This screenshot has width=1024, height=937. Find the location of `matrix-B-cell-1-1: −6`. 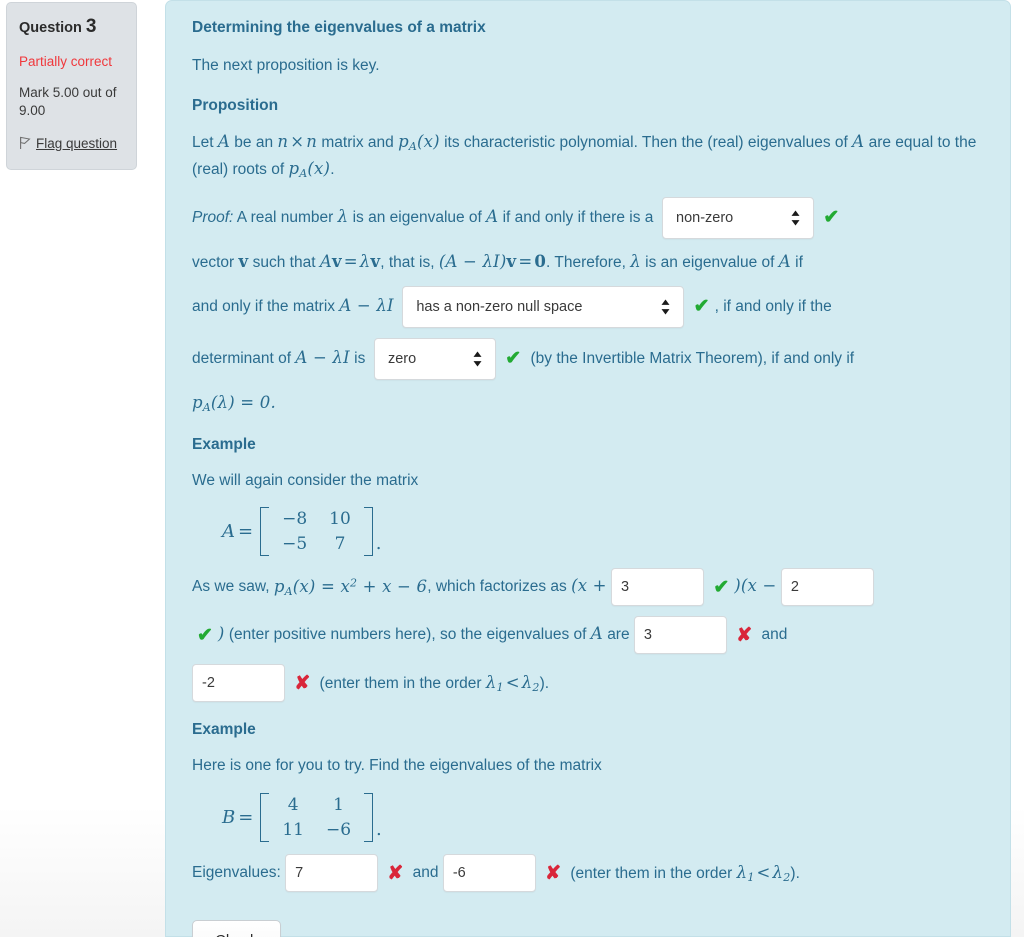

matrix-B-cell-1-1: −6 is located at coordinates (338, 829).